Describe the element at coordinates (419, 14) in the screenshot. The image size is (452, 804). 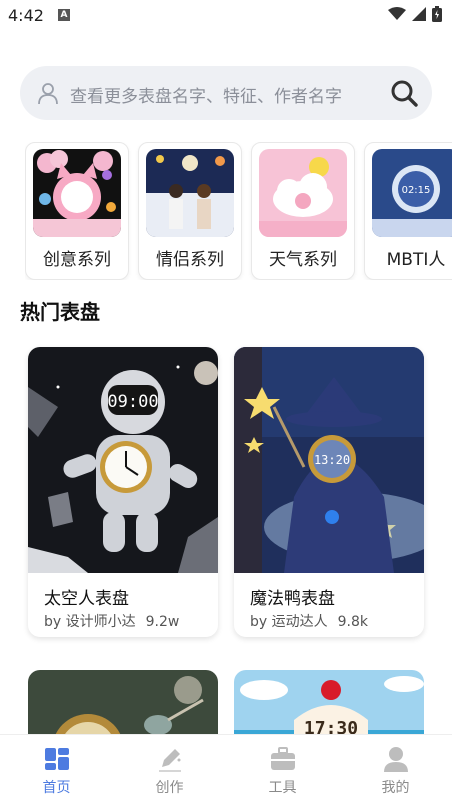
I see `signal-icon` at that location.